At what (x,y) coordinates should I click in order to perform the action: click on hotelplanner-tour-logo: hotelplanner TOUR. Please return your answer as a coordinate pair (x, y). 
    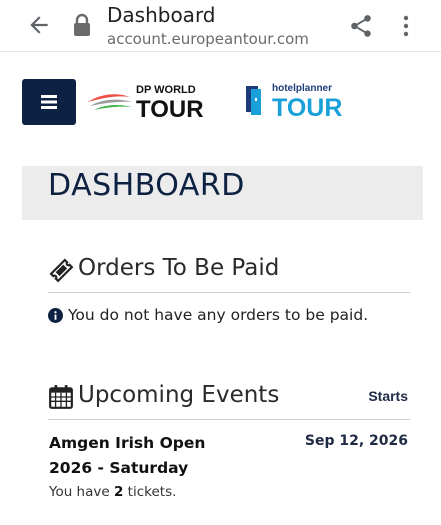
    Looking at the image, I should click on (299, 101).